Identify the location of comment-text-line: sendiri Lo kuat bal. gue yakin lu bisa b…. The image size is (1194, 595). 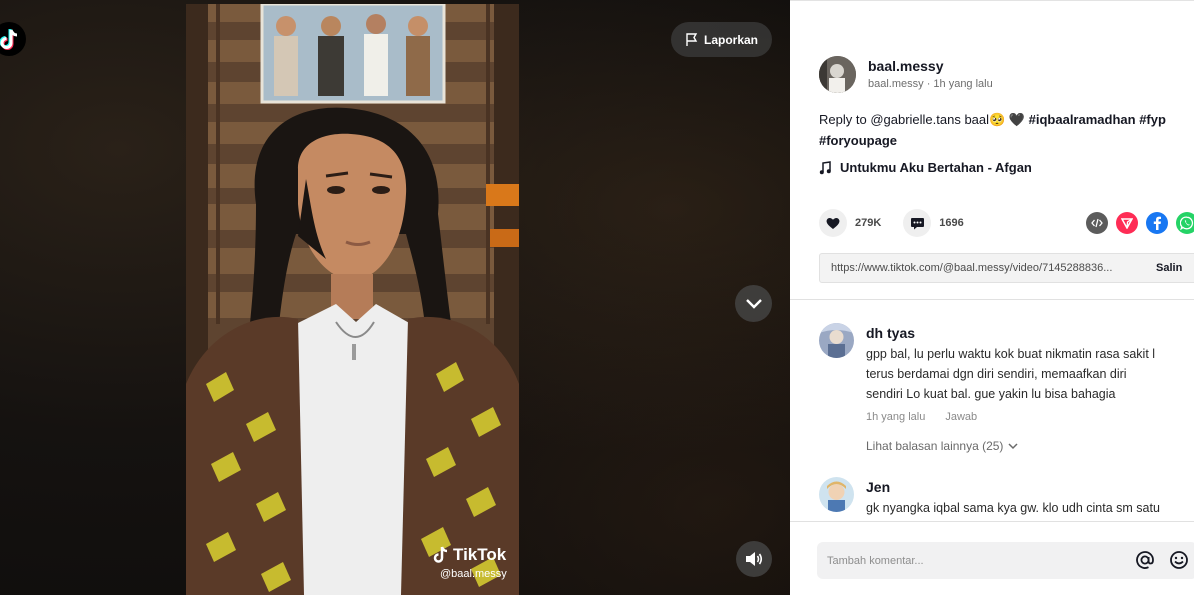
(991, 394).